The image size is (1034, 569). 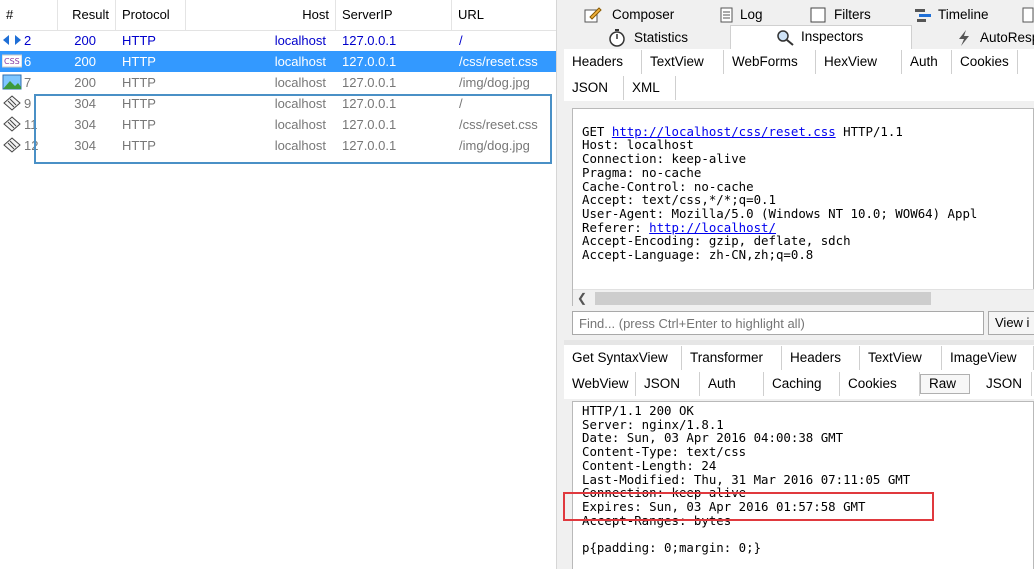 I want to click on session-list-header: # Result Protocol Host ServerIP URL, so click(x=278, y=15).